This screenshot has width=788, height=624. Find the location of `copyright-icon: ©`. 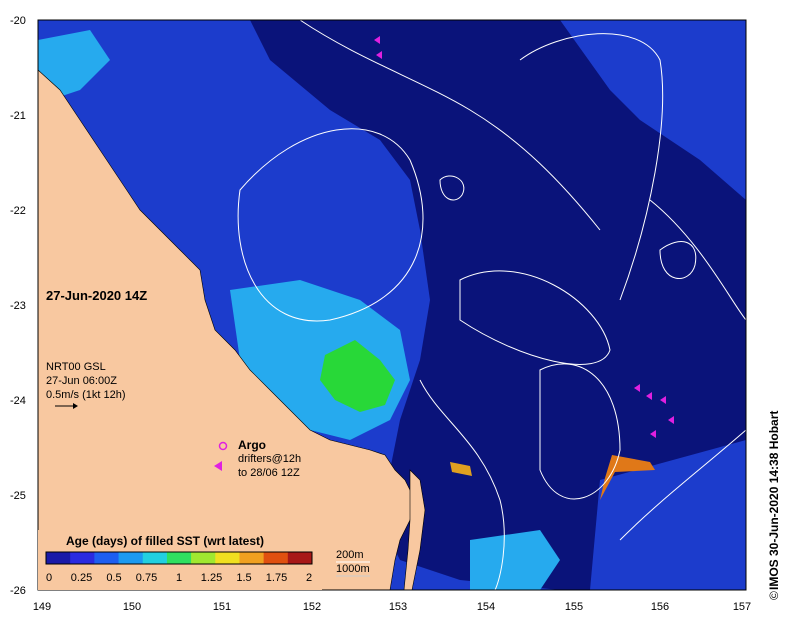

copyright-icon: © is located at coordinates (774, 595).